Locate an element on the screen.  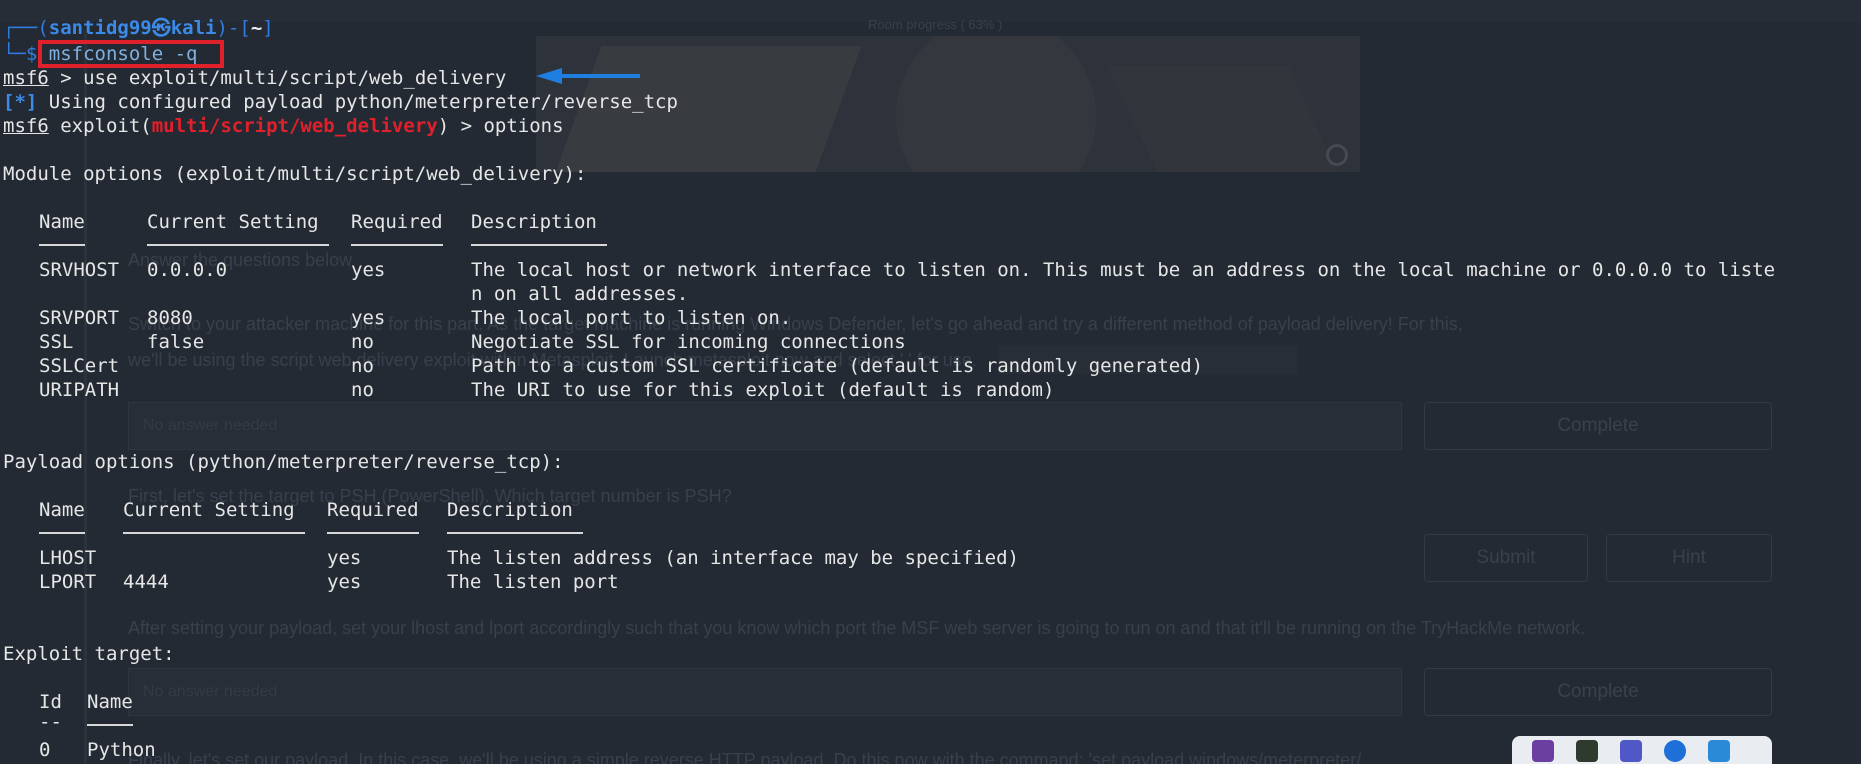
target-id-rule: -- is located at coordinates (50, 722).